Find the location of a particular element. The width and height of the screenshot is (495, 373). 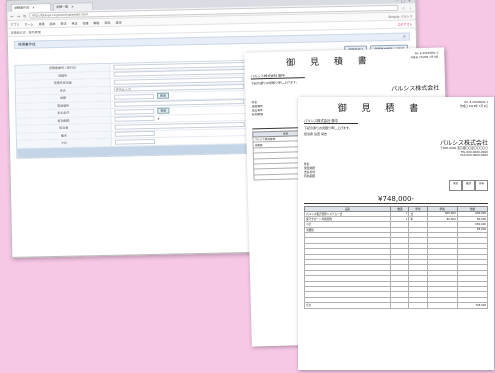

maximize-icon: □ is located at coordinates (403, 1).